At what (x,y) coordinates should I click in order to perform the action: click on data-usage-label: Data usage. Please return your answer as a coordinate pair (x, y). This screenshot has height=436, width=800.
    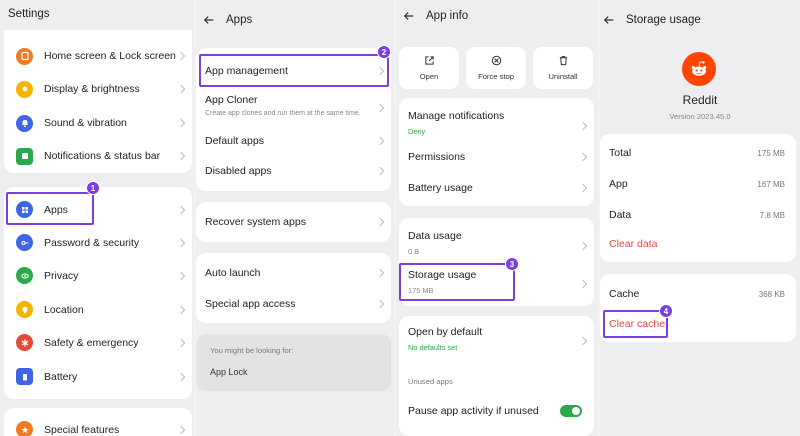
    Looking at the image, I should click on (435, 236).